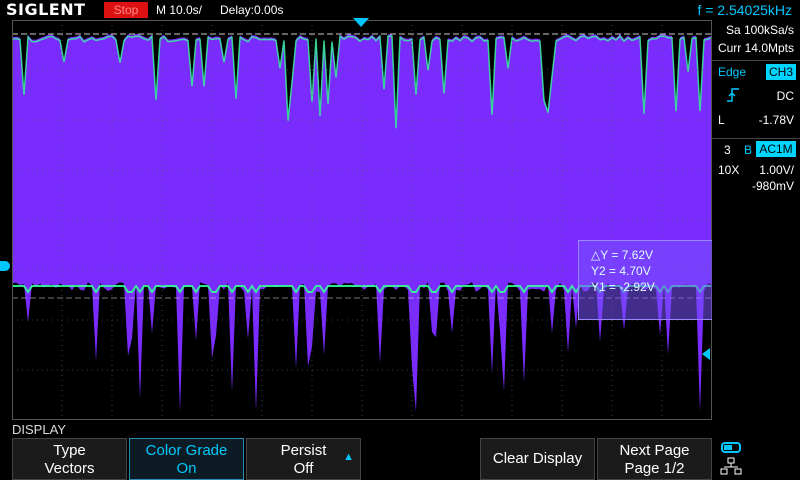 This screenshot has height=480, width=800. Describe the element at coordinates (126, 10) in the screenshot. I see `run-state-badge: Stop` at that location.